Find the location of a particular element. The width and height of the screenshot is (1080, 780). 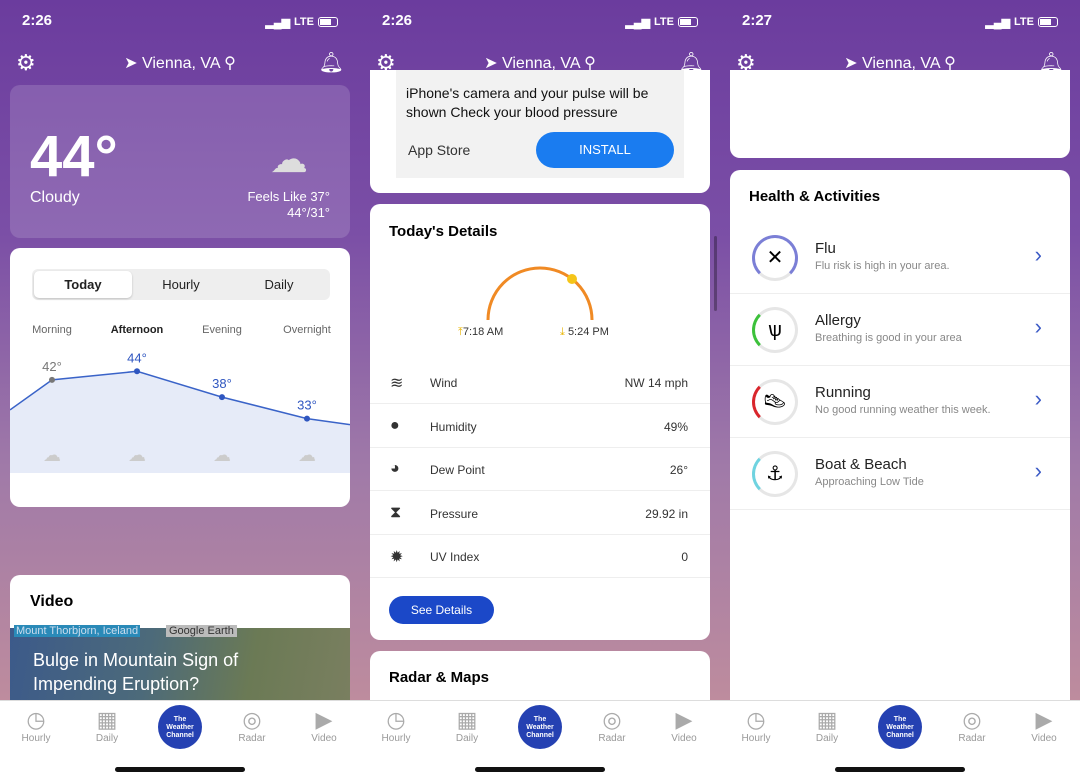

health-item-subtitle: Breathing is good in your area is located at coordinates (888, 338).